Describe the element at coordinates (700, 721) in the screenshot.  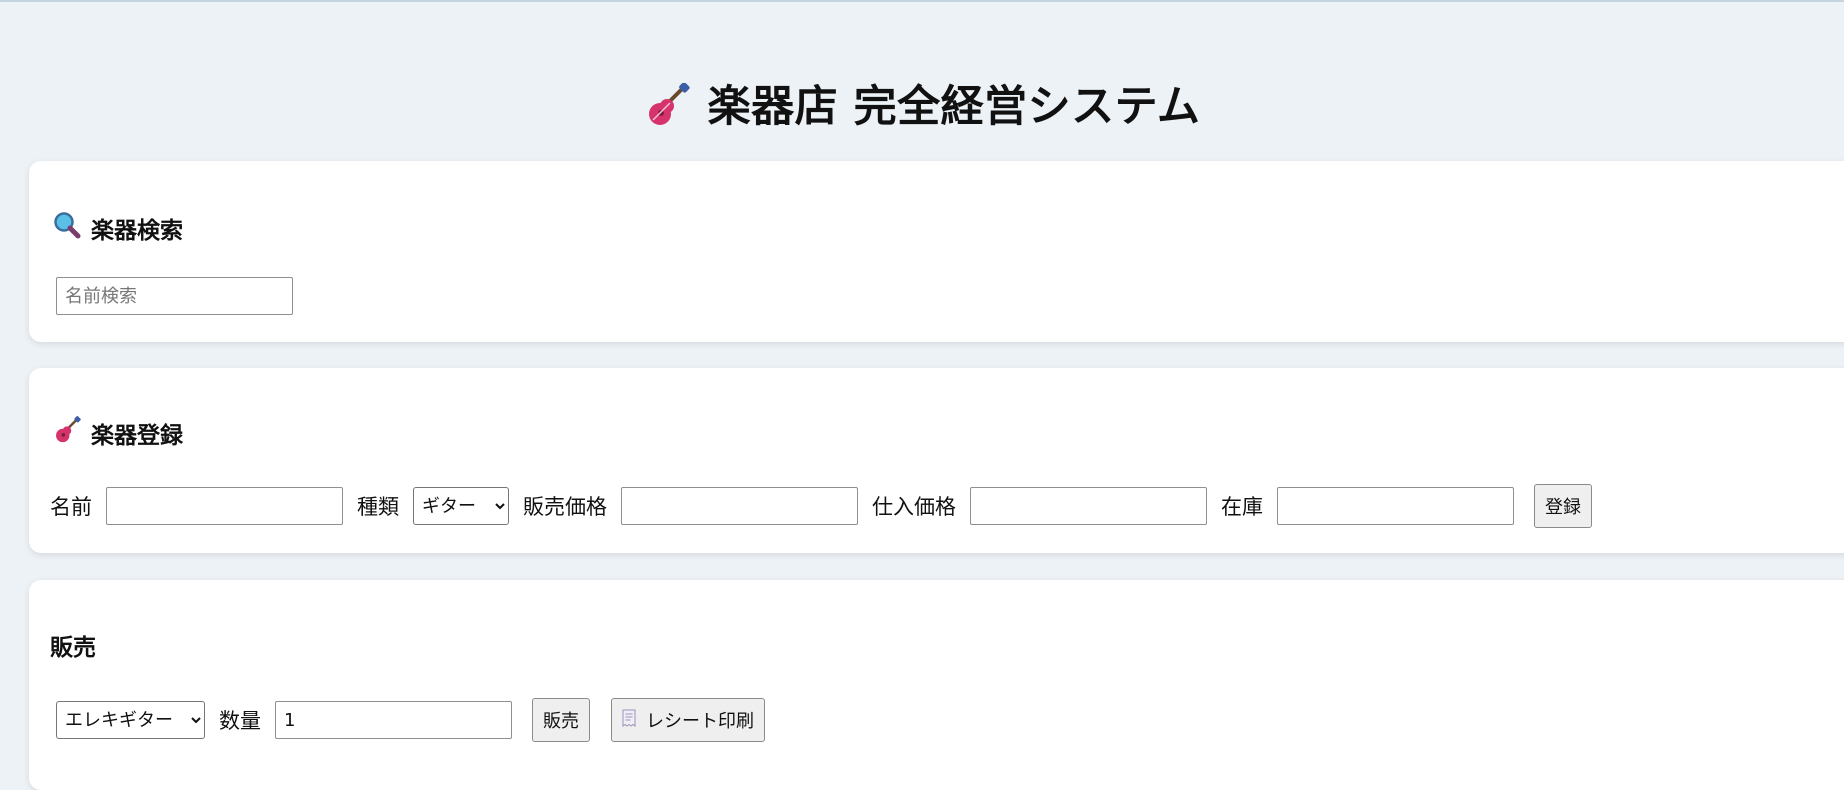
I see `print-receipt-label: レシート印刷` at that location.